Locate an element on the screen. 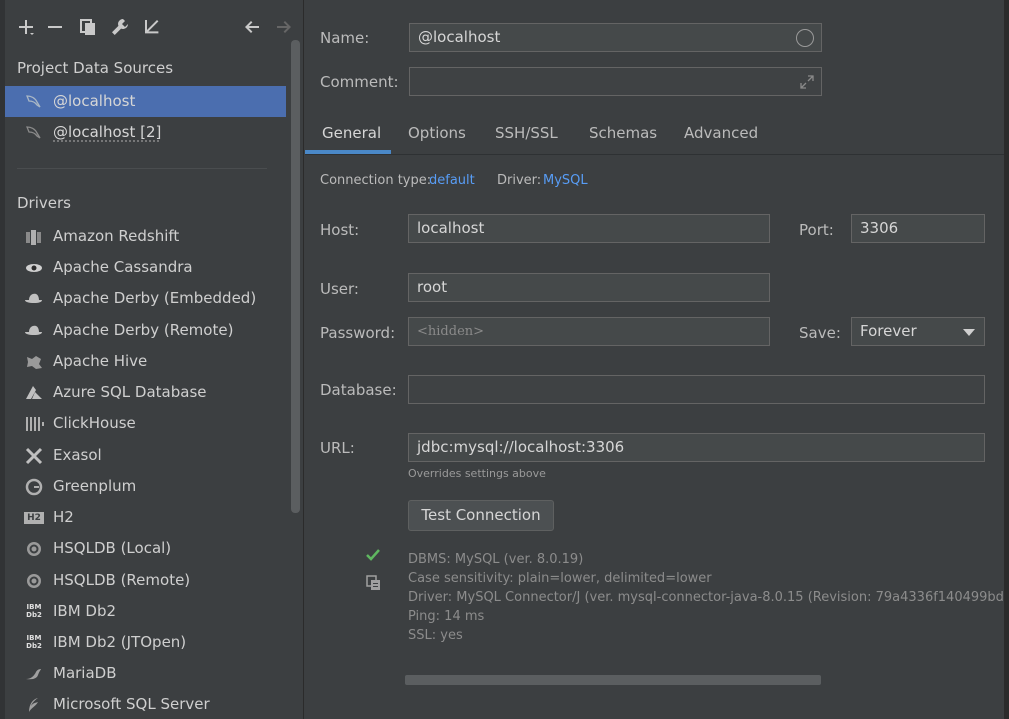  connection-type-link: default is located at coordinates (452, 180).